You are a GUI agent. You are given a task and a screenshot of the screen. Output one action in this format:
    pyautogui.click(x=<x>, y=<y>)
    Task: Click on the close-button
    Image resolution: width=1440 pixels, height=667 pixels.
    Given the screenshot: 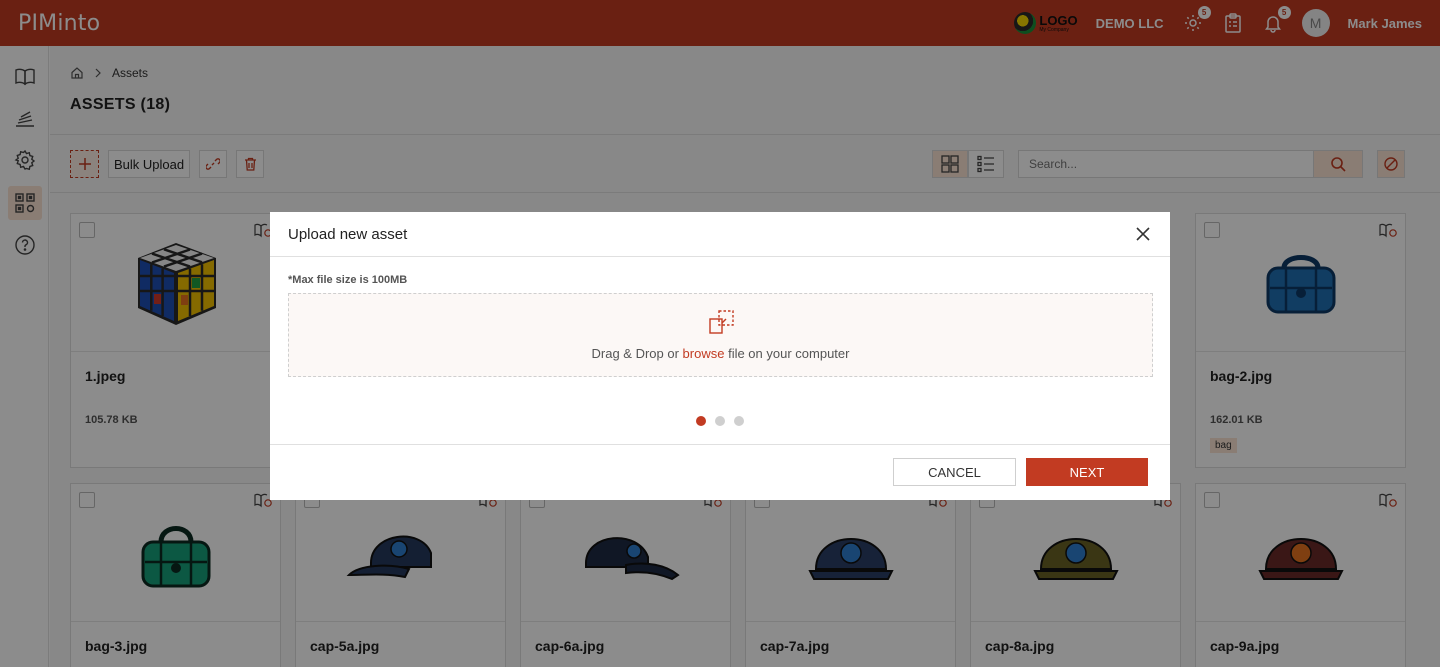 What is the action you would take?
    pyautogui.click(x=1143, y=234)
    